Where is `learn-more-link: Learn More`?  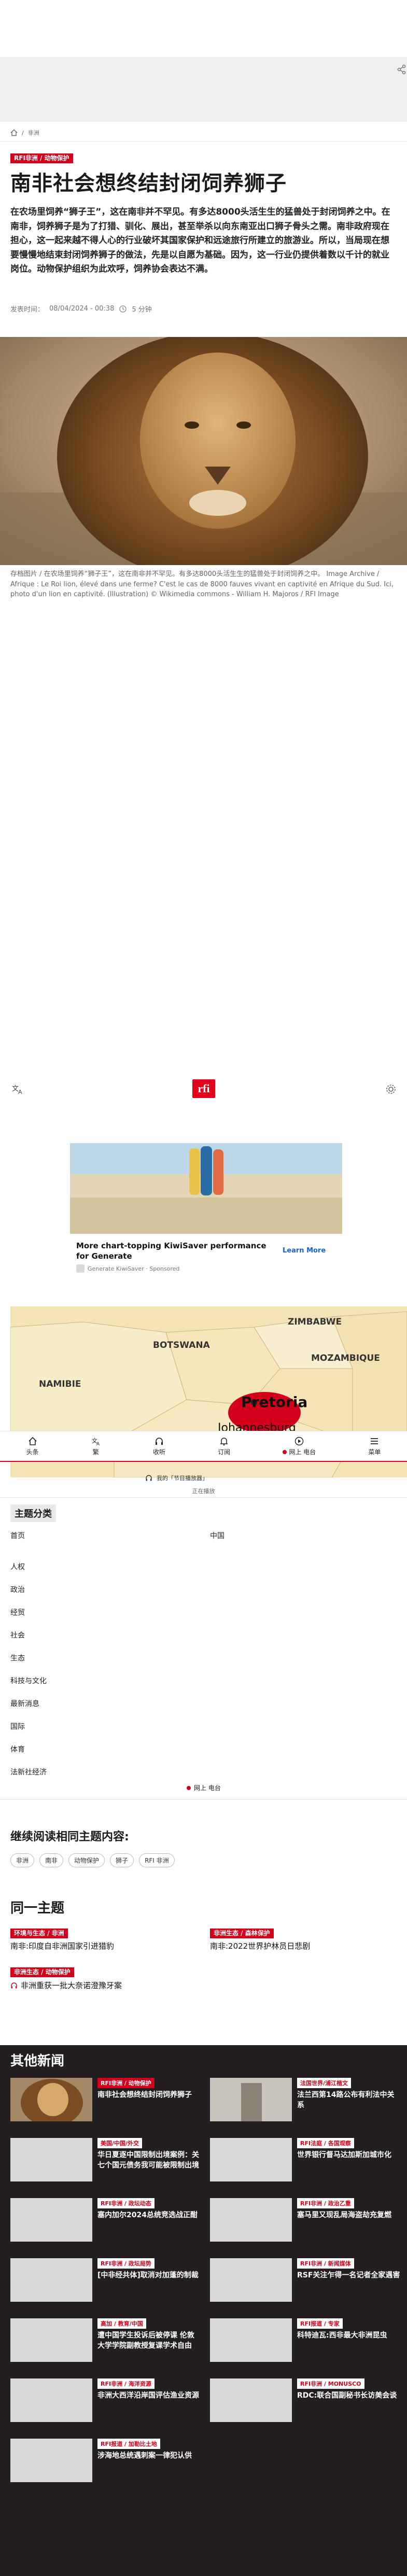 learn-more-link: Learn More is located at coordinates (304, 1251).